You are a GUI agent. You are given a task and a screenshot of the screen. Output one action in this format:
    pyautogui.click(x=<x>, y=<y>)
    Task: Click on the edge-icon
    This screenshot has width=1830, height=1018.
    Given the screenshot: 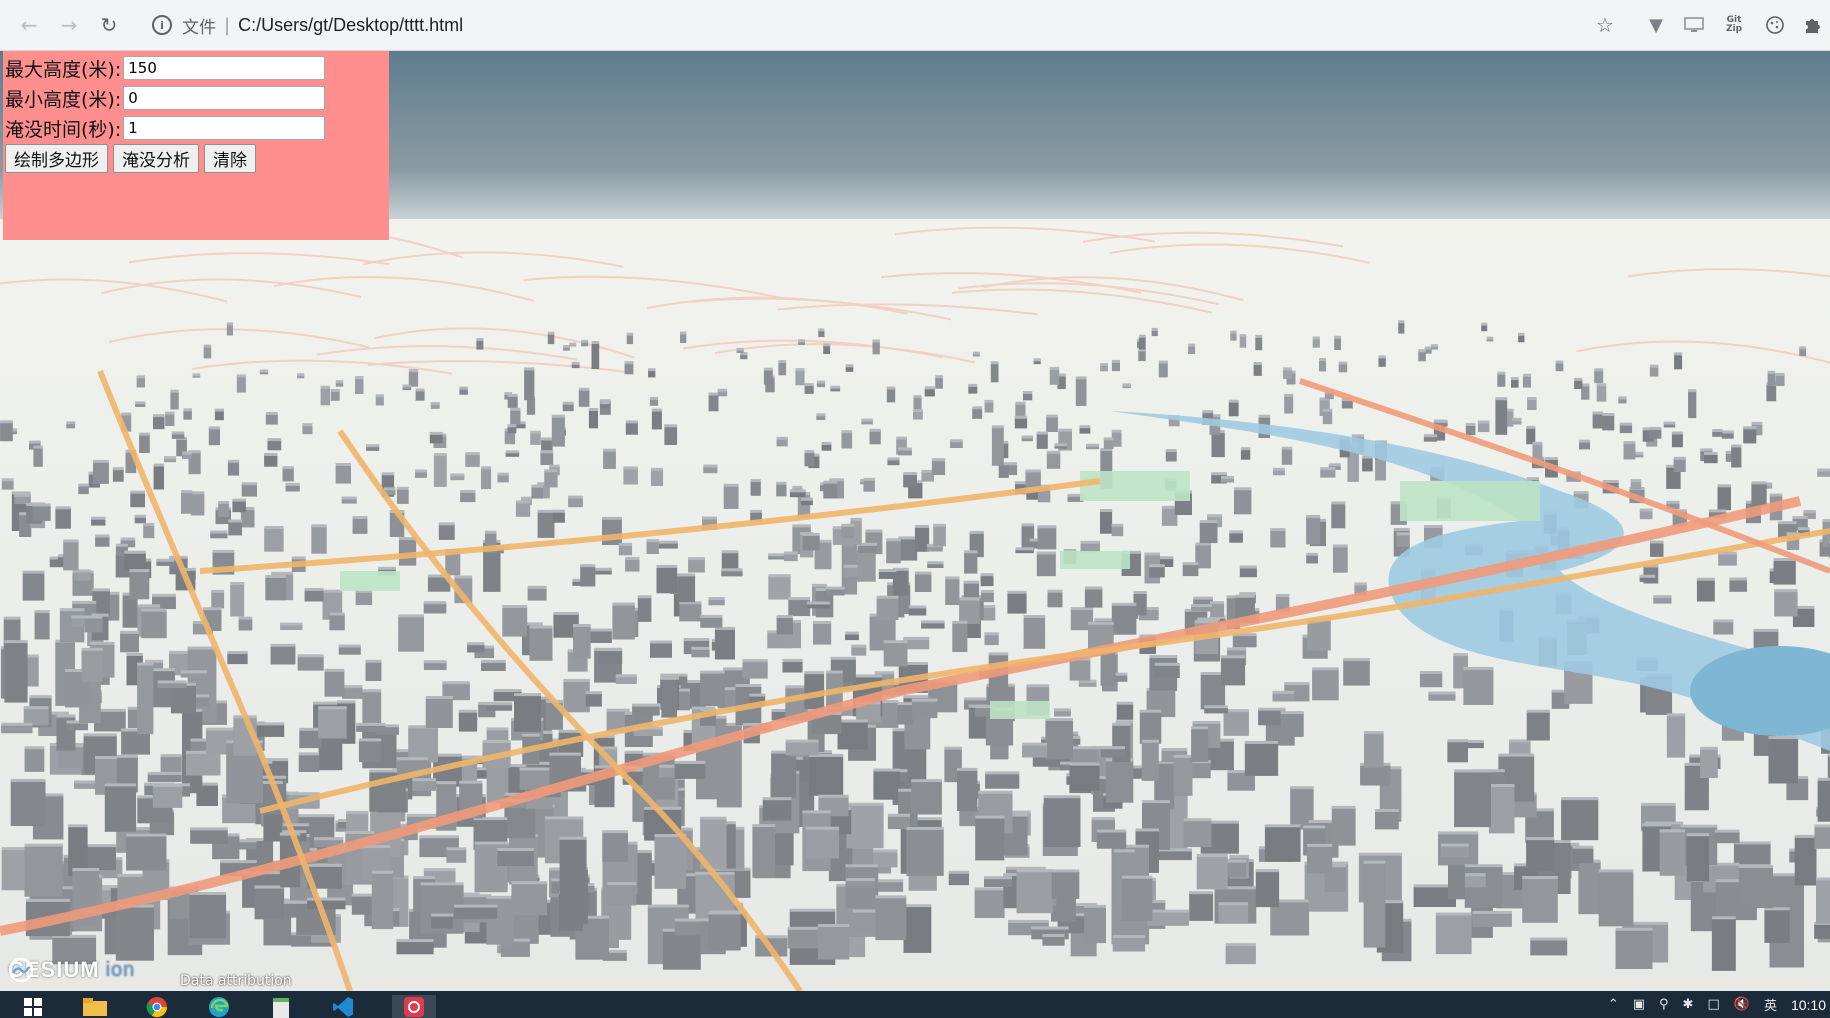 What is the action you would take?
    pyautogui.click(x=219, y=1006)
    